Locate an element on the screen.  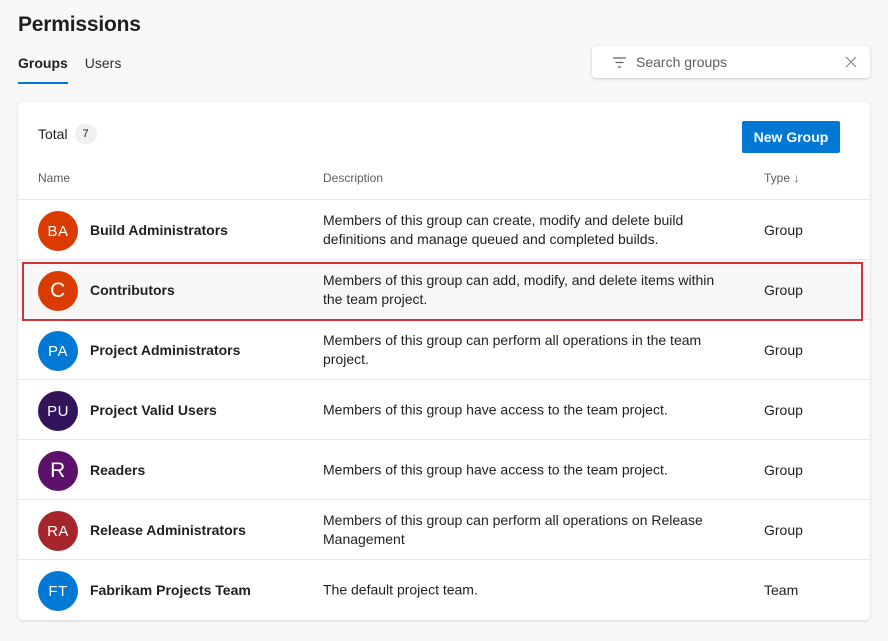
group-name: Fabrikam Projects Team is located at coordinates (170, 590).